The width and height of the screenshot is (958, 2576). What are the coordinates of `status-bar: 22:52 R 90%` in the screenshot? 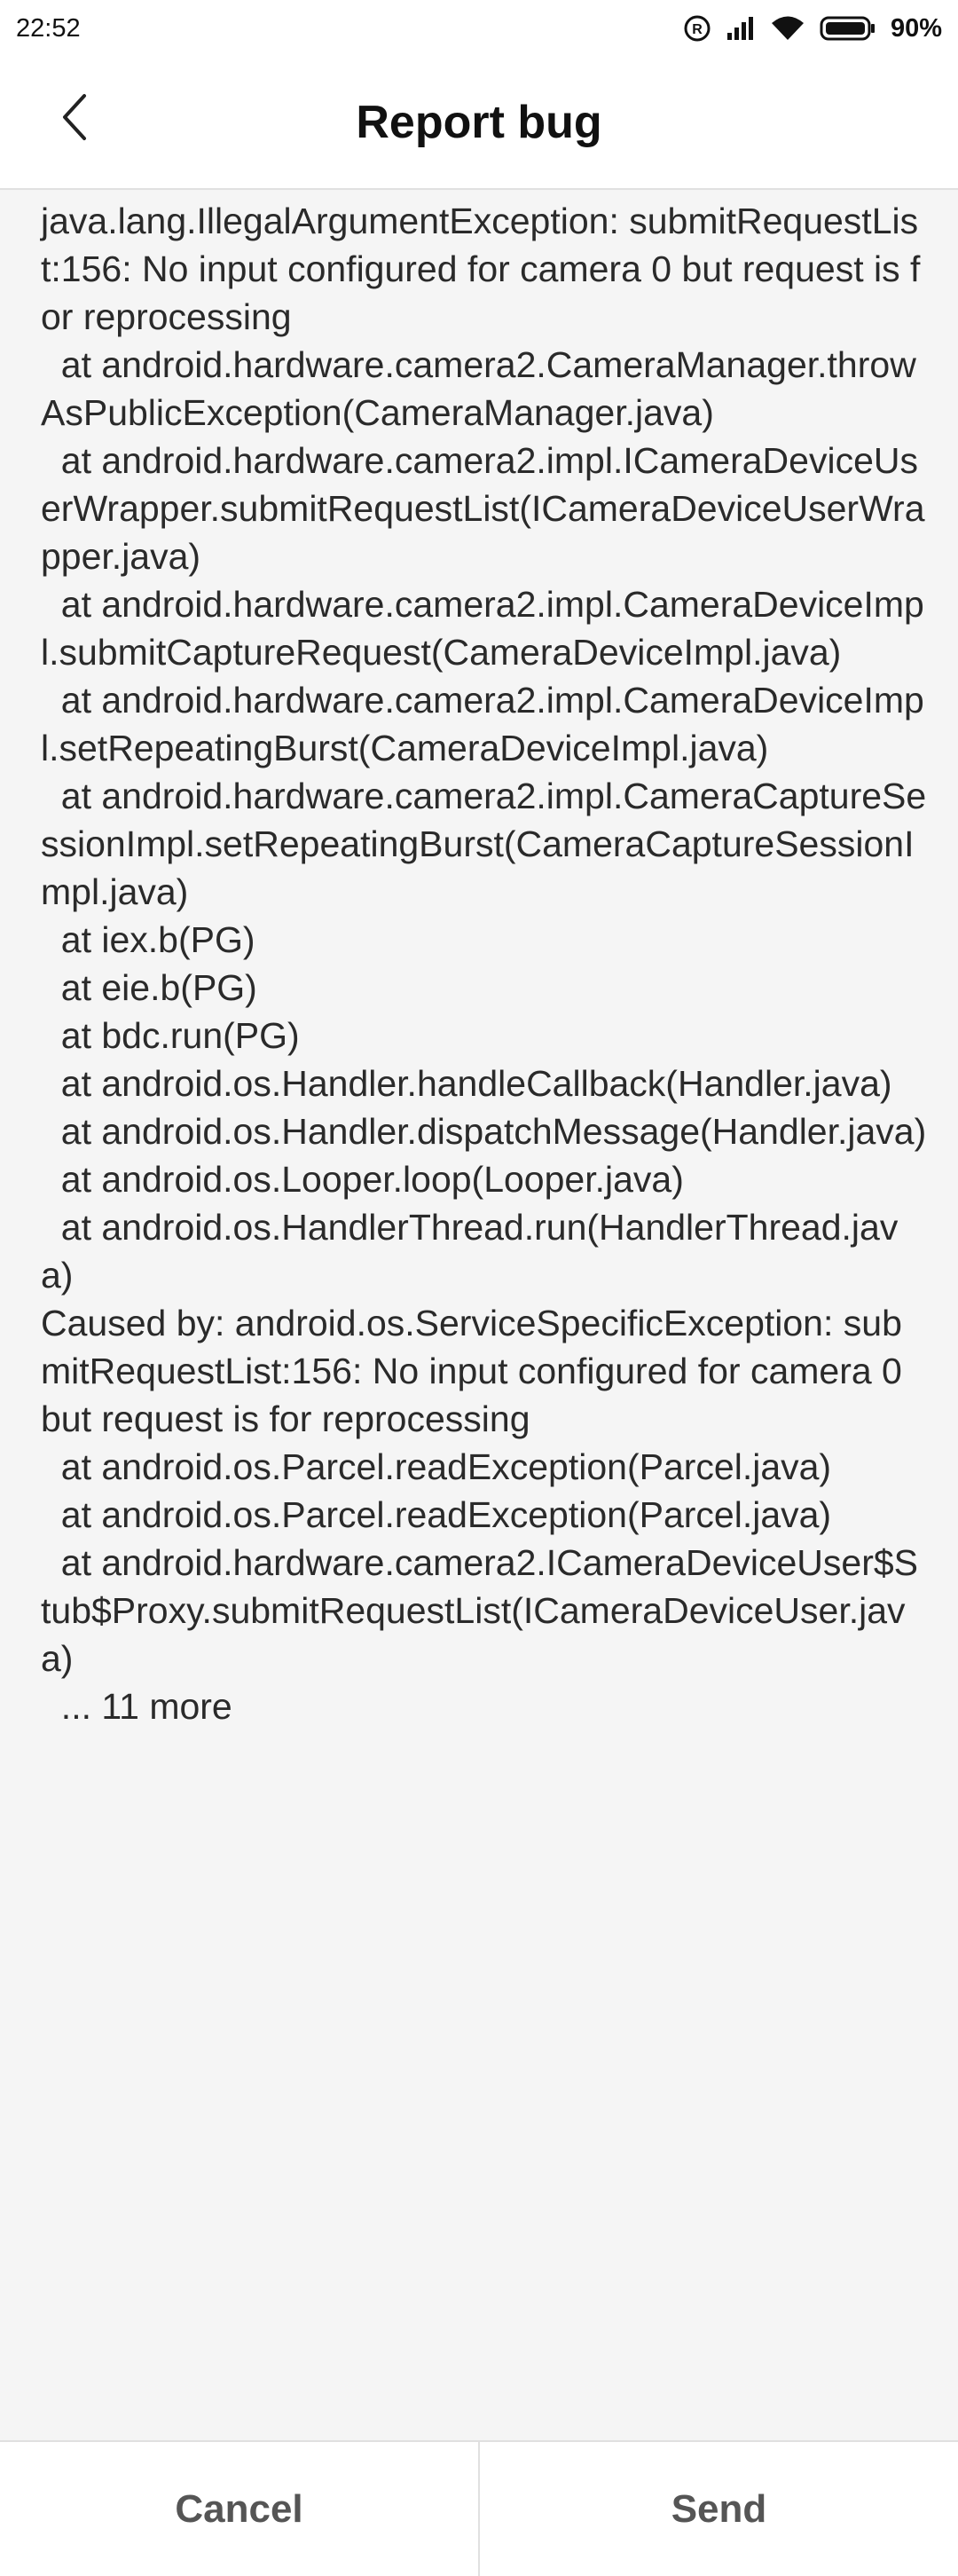 It's located at (479, 29).